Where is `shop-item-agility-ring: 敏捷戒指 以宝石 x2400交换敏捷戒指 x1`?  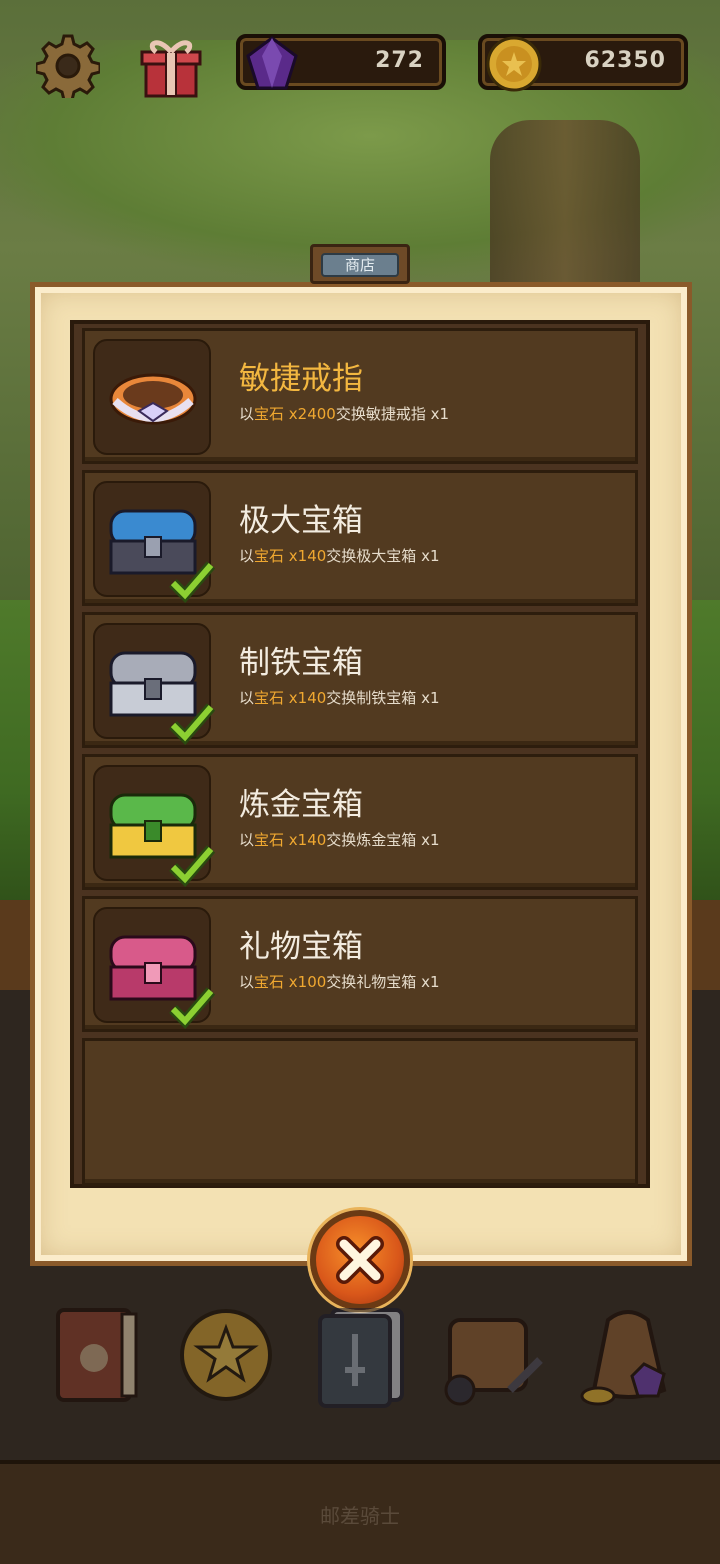 shop-item-agility-ring: 敏捷戒指 以宝石 x2400交换敏捷戒指 x1 is located at coordinates (360, 396).